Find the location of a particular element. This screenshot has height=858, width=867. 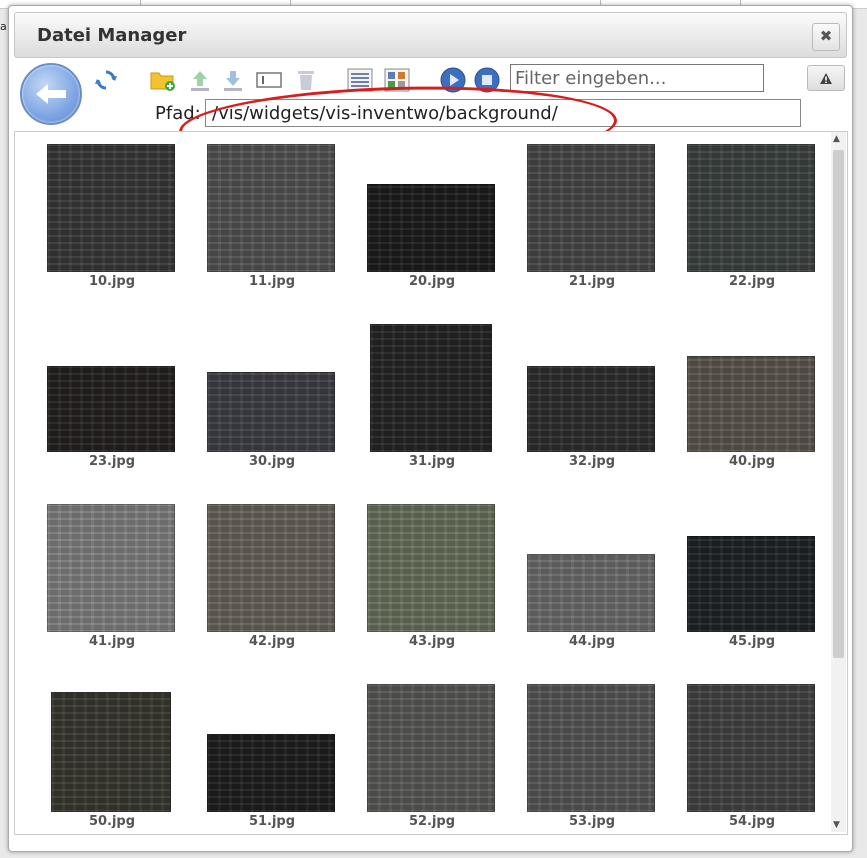

download-button is located at coordinates (233, 80).